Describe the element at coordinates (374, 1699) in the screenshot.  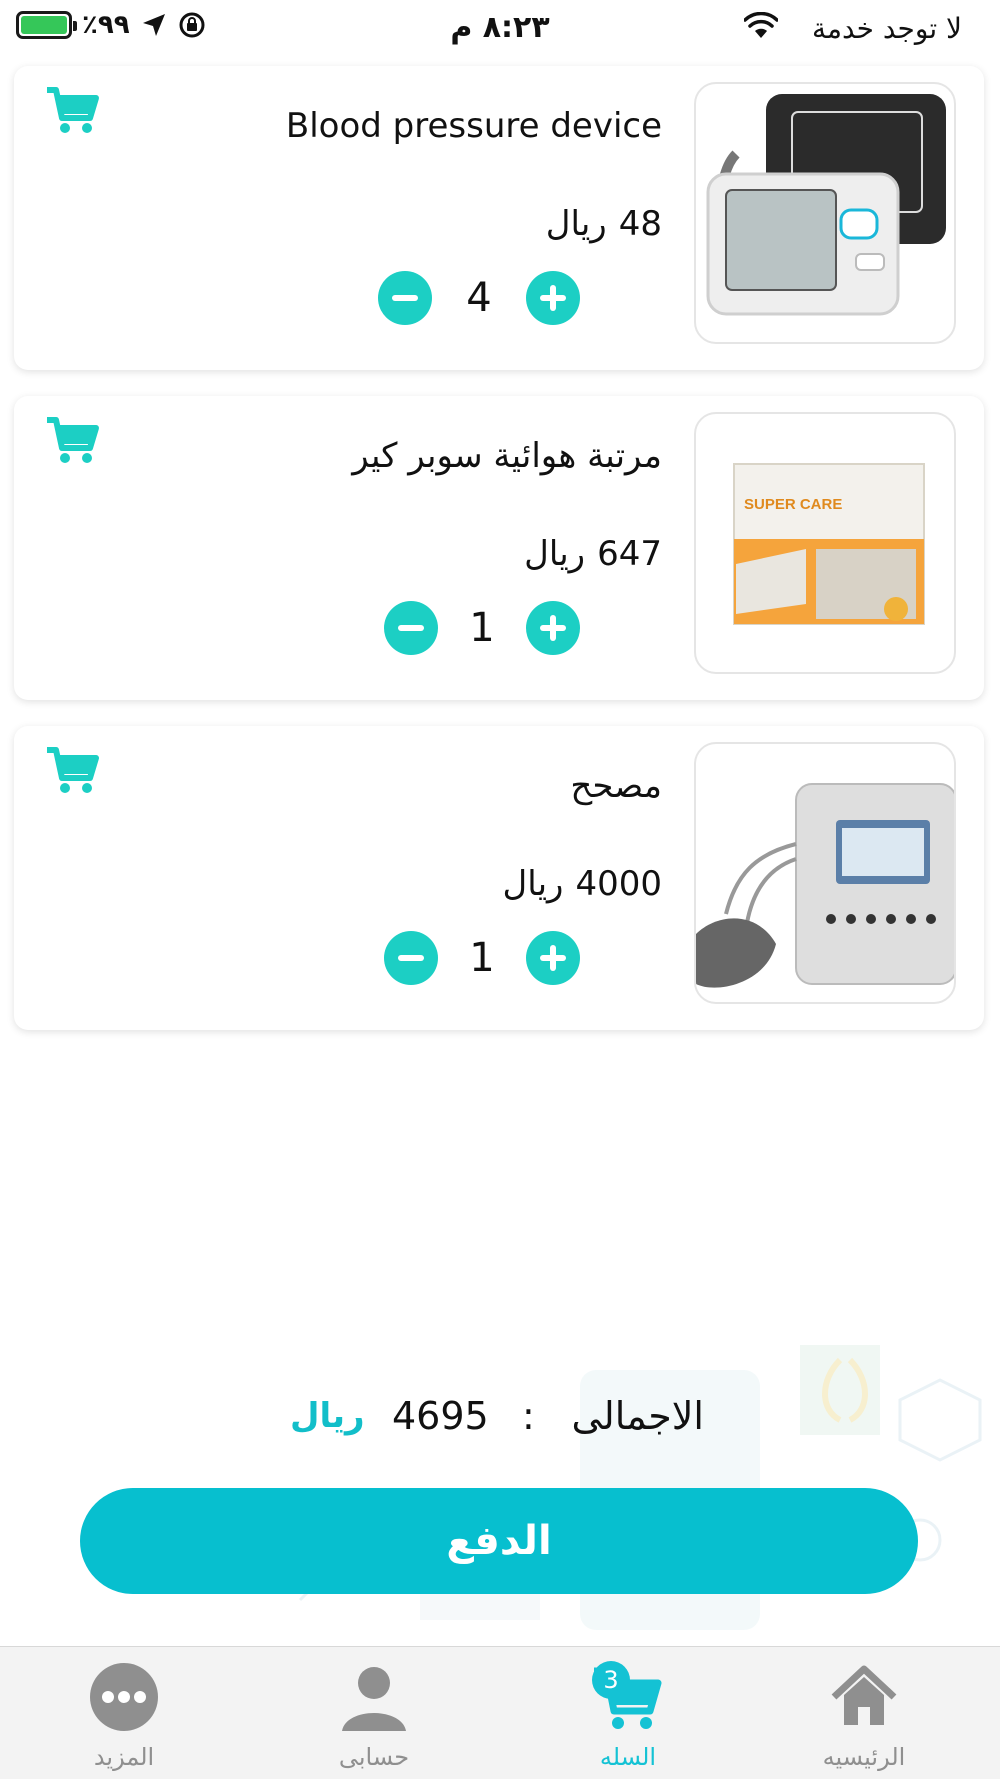
I see `user-icon` at that location.